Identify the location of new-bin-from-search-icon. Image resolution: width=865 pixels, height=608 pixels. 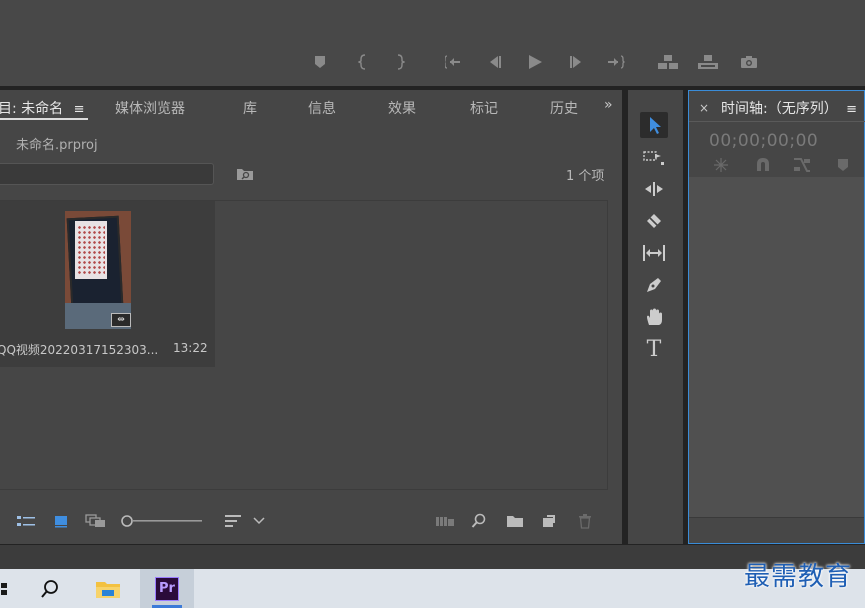
(245, 174).